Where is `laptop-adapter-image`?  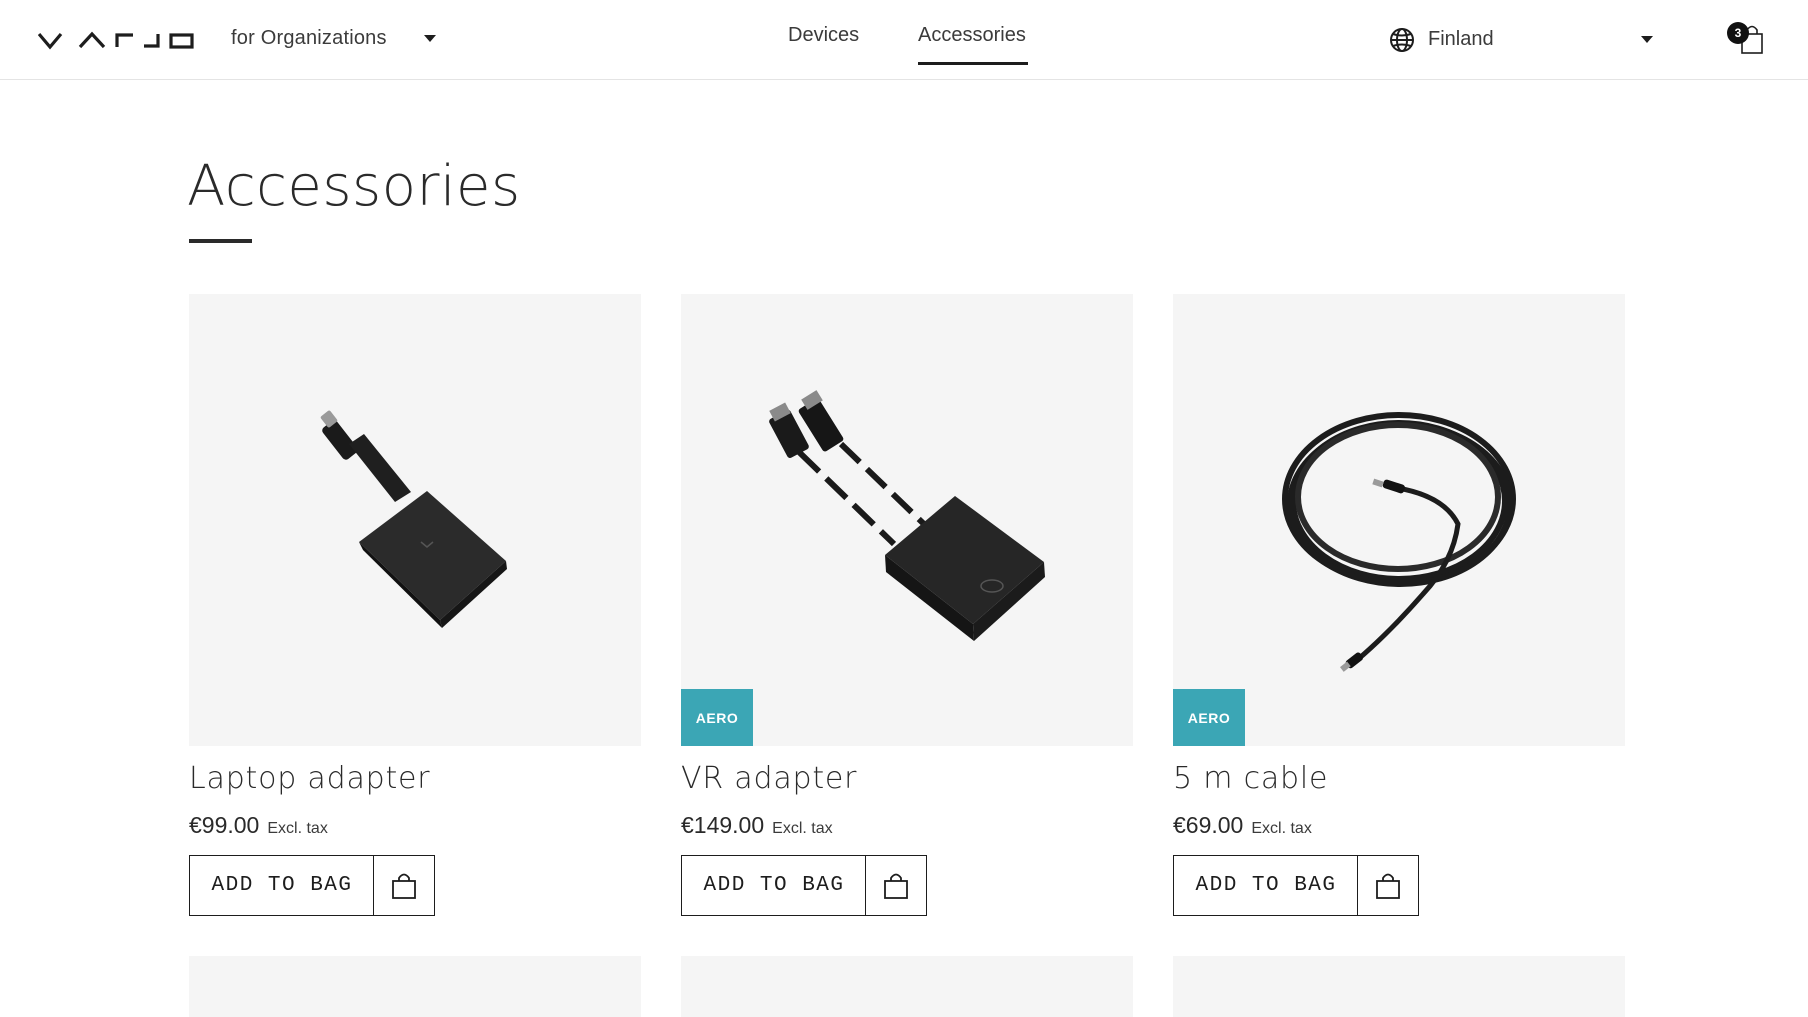 laptop-adapter-image is located at coordinates (413, 519).